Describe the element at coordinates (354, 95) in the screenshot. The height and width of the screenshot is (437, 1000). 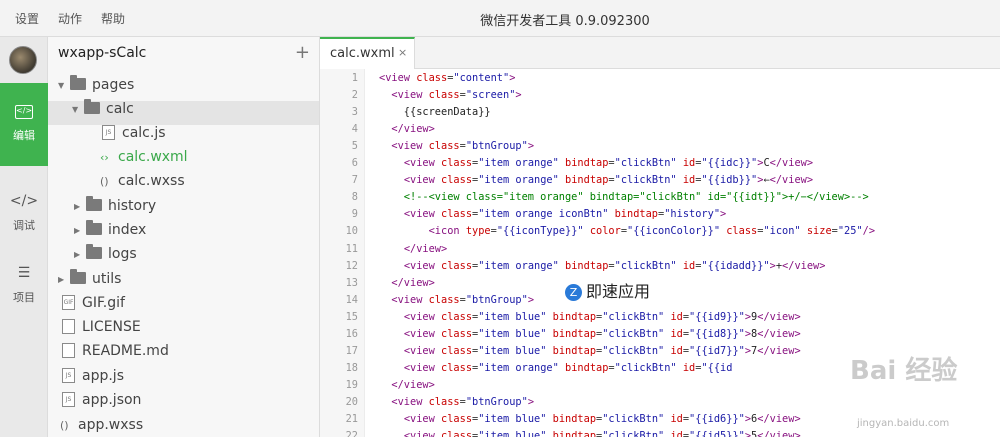
I see `line-number: 2` at that location.